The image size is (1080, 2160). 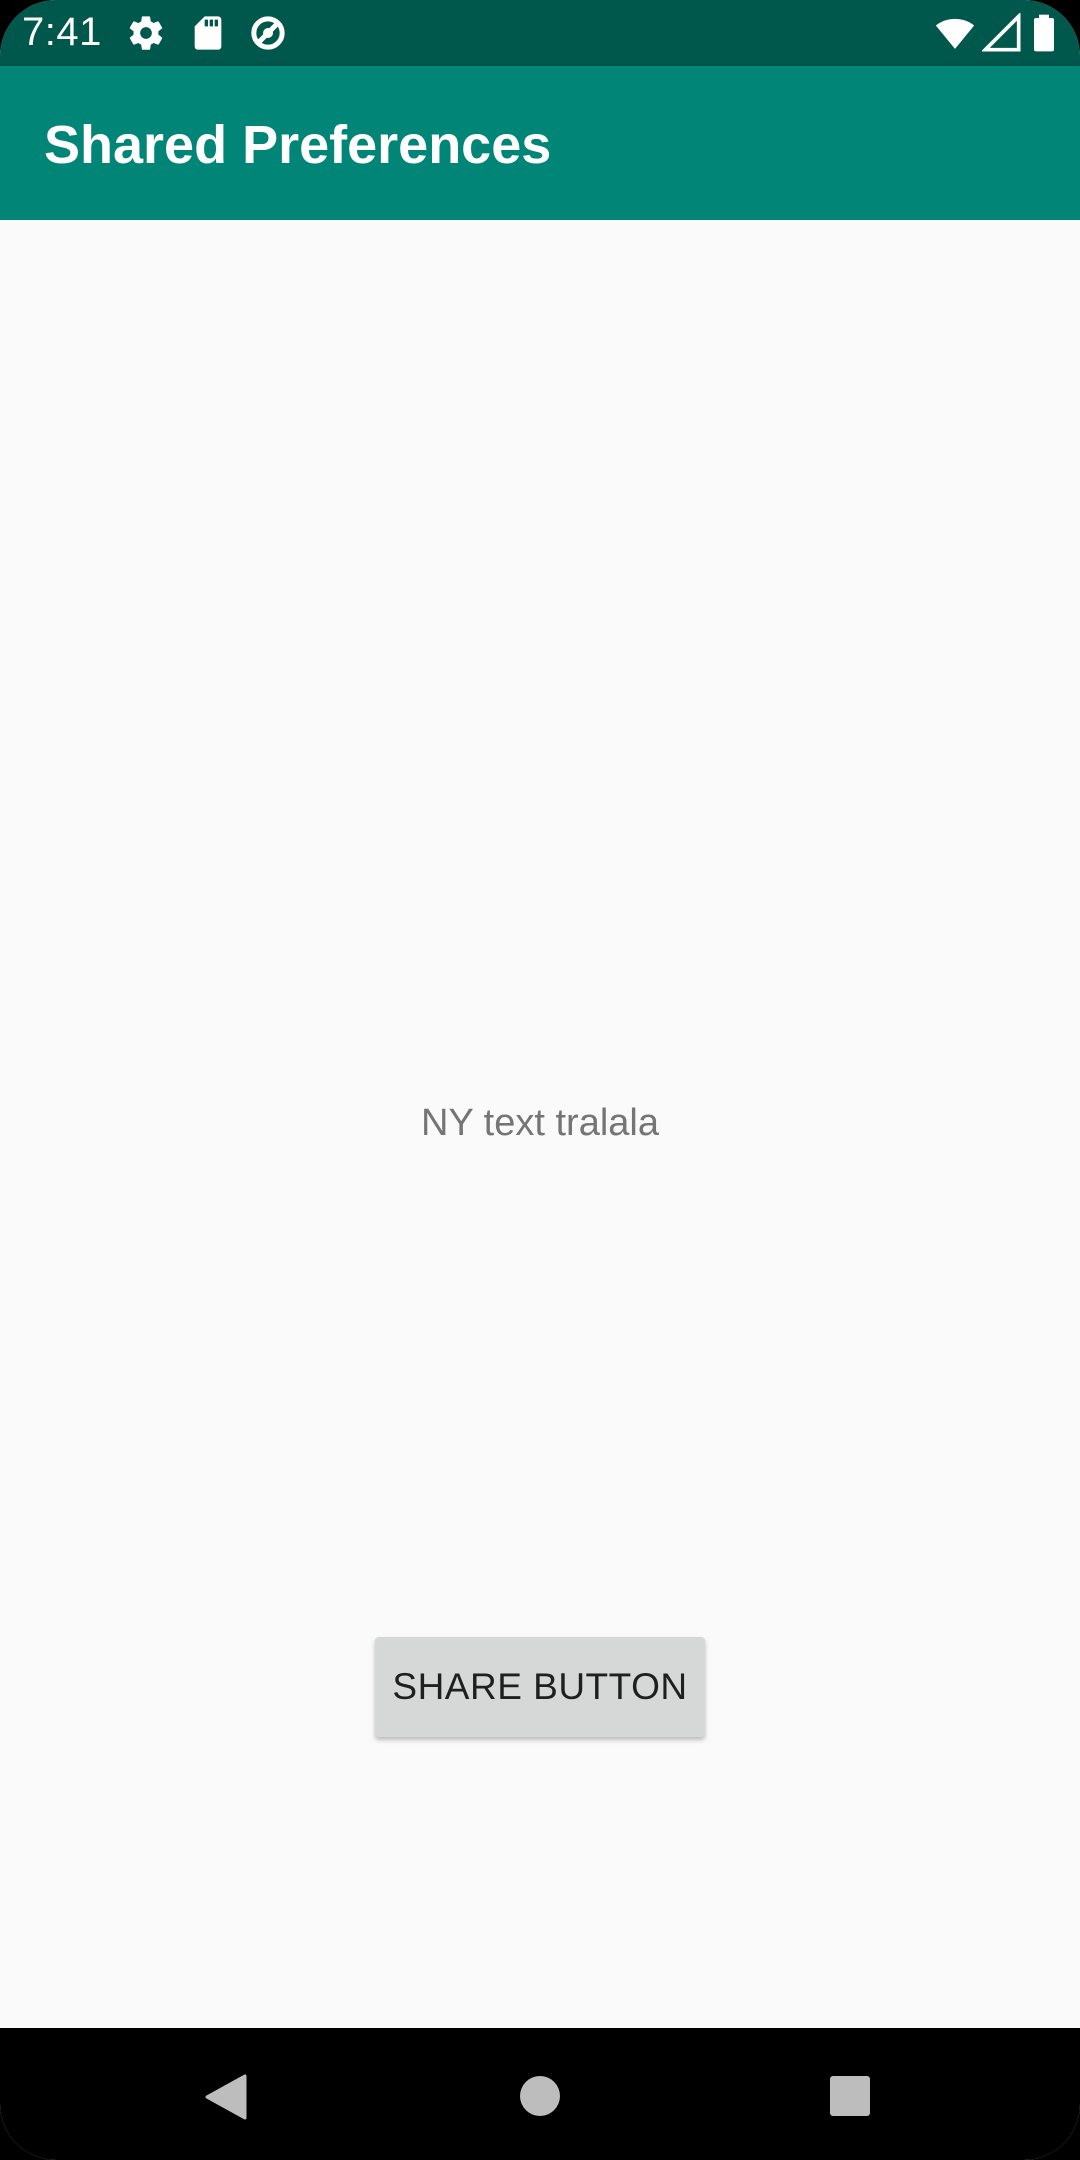 I want to click on battery-icon, so click(x=1045, y=33).